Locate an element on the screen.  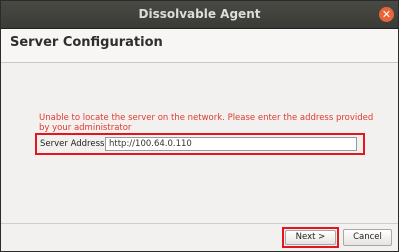
server-address-label: Server Address is located at coordinates (72, 144).